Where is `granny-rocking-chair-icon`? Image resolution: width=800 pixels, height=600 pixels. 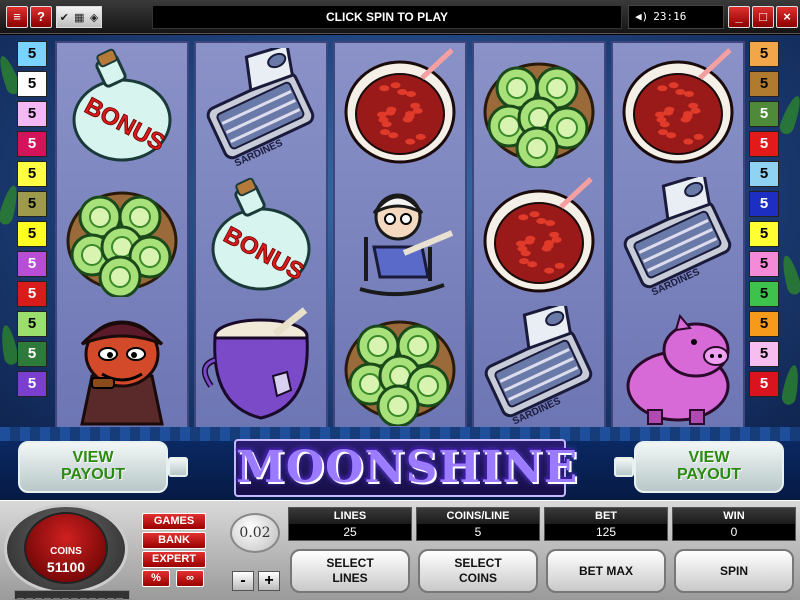 granny-rocking-chair-icon is located at coordinates (400, 237).